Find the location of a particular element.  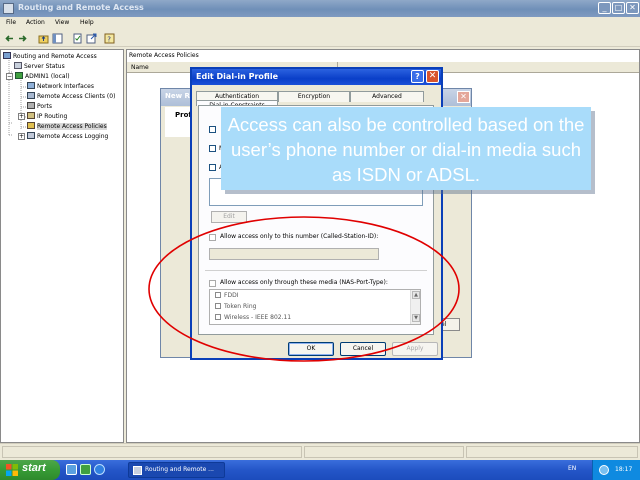

policies-icon is located at coordinates (31, 125).